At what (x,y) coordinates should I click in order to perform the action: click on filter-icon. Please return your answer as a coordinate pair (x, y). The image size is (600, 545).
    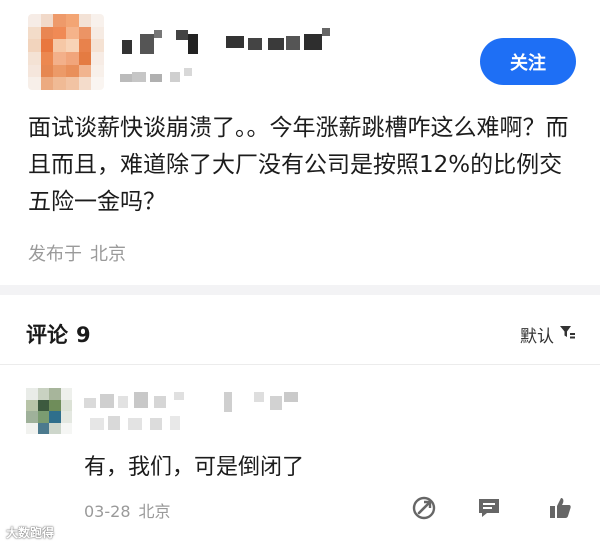
    Looking at the image, I should click on (567, 334).